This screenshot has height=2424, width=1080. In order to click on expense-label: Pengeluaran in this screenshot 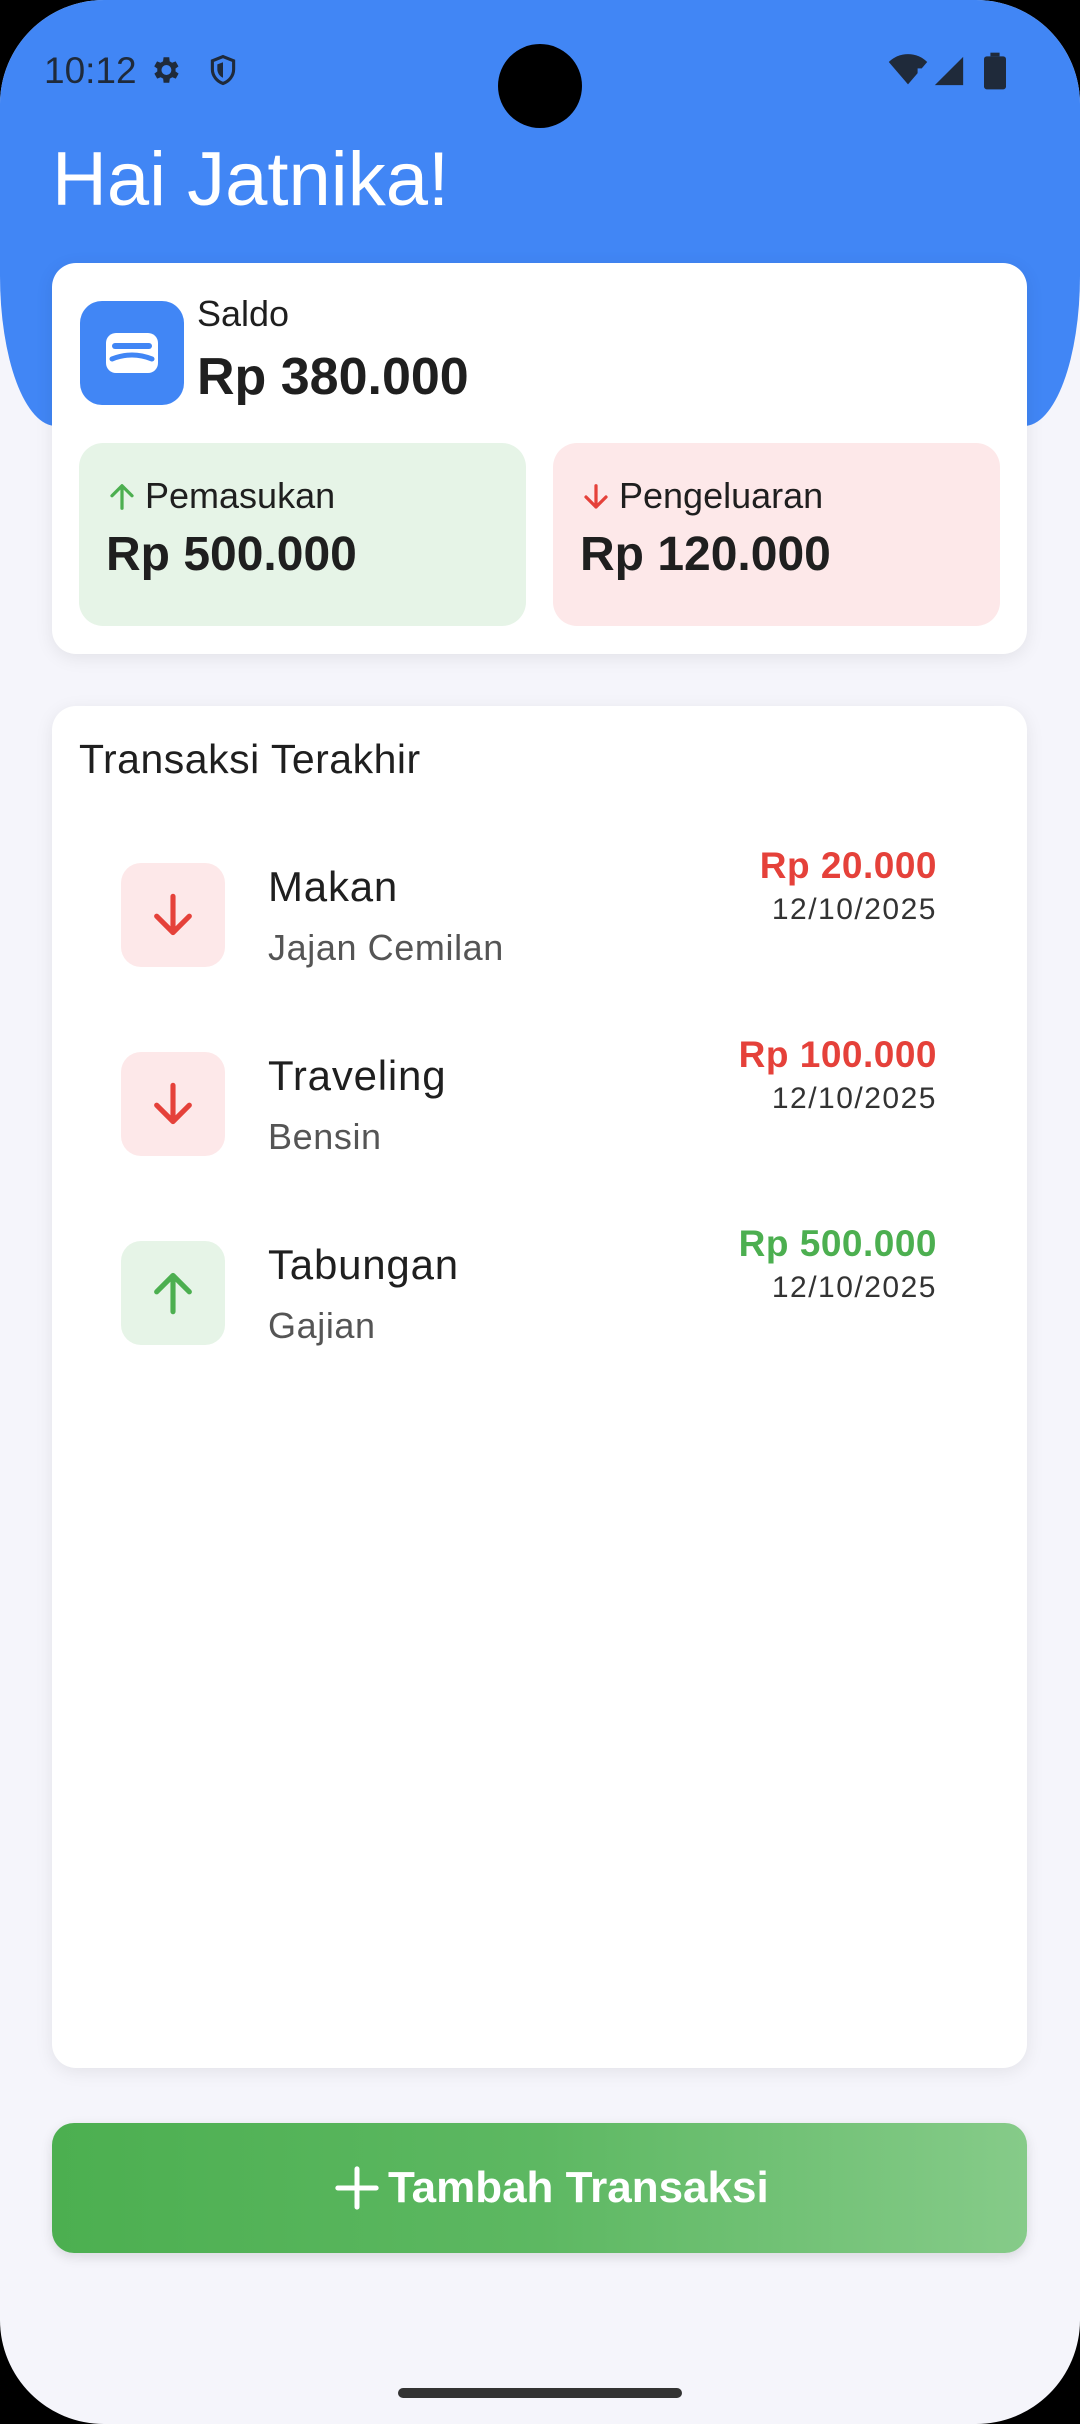, I will do `click(721, 495)`.